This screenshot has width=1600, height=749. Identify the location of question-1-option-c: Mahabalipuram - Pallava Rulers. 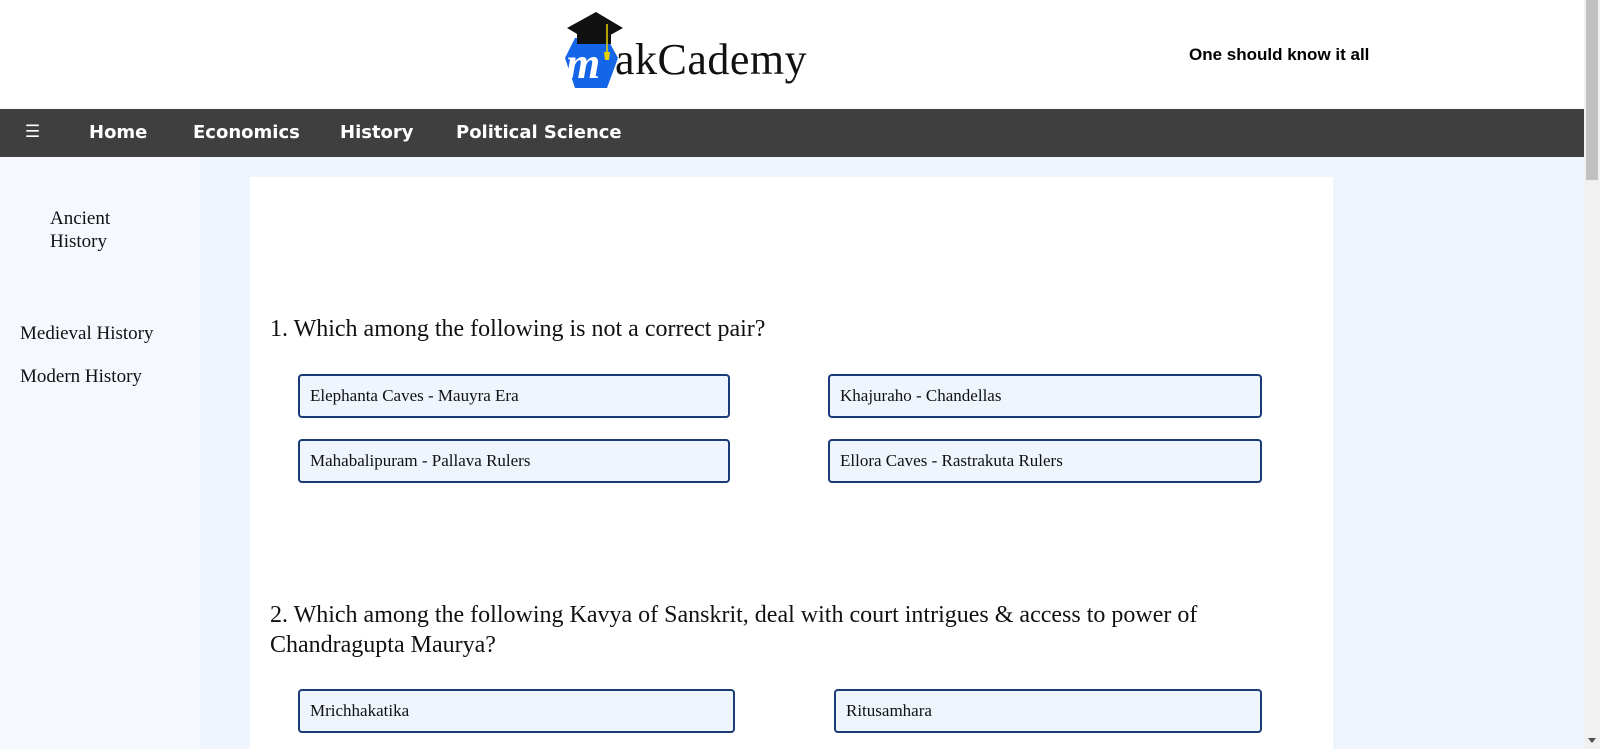
(514, 461).